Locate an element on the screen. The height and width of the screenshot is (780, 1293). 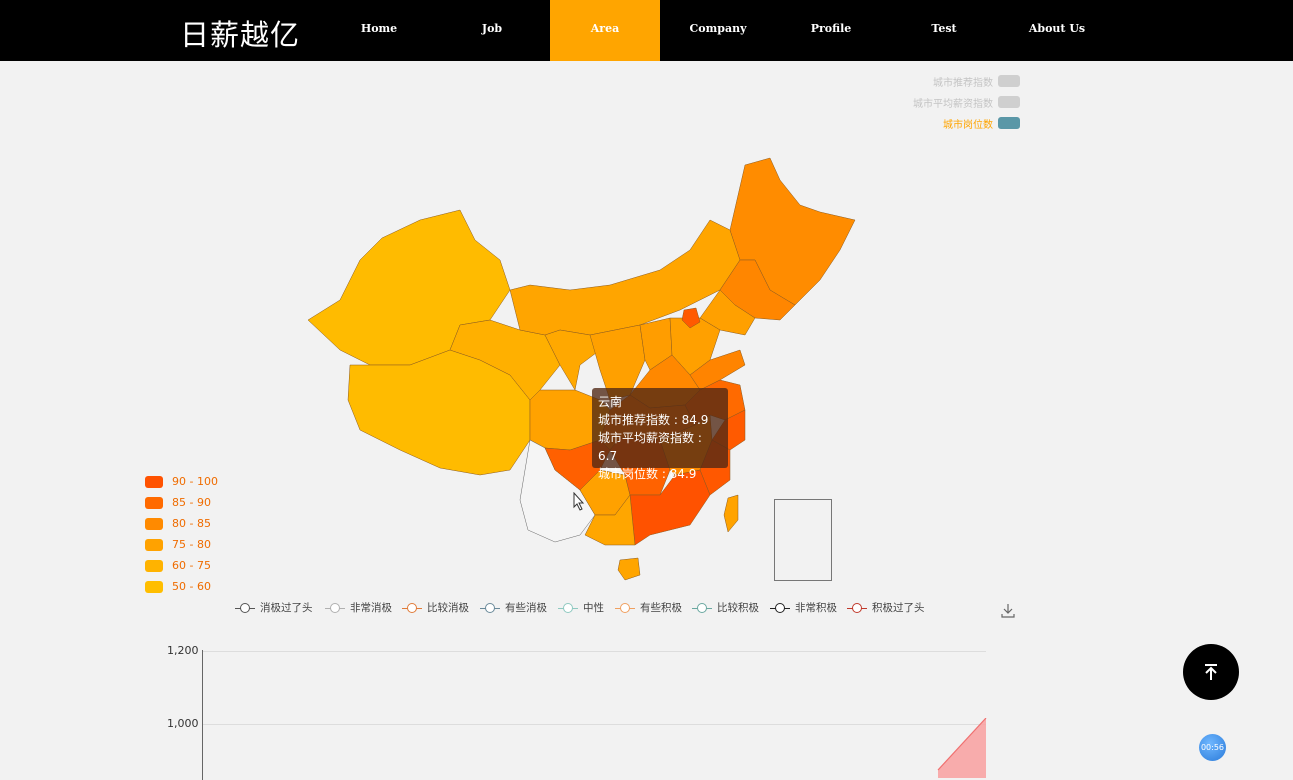
legend-item-salary: 城市平均薪资指数 is located at coordinates (966, 102).